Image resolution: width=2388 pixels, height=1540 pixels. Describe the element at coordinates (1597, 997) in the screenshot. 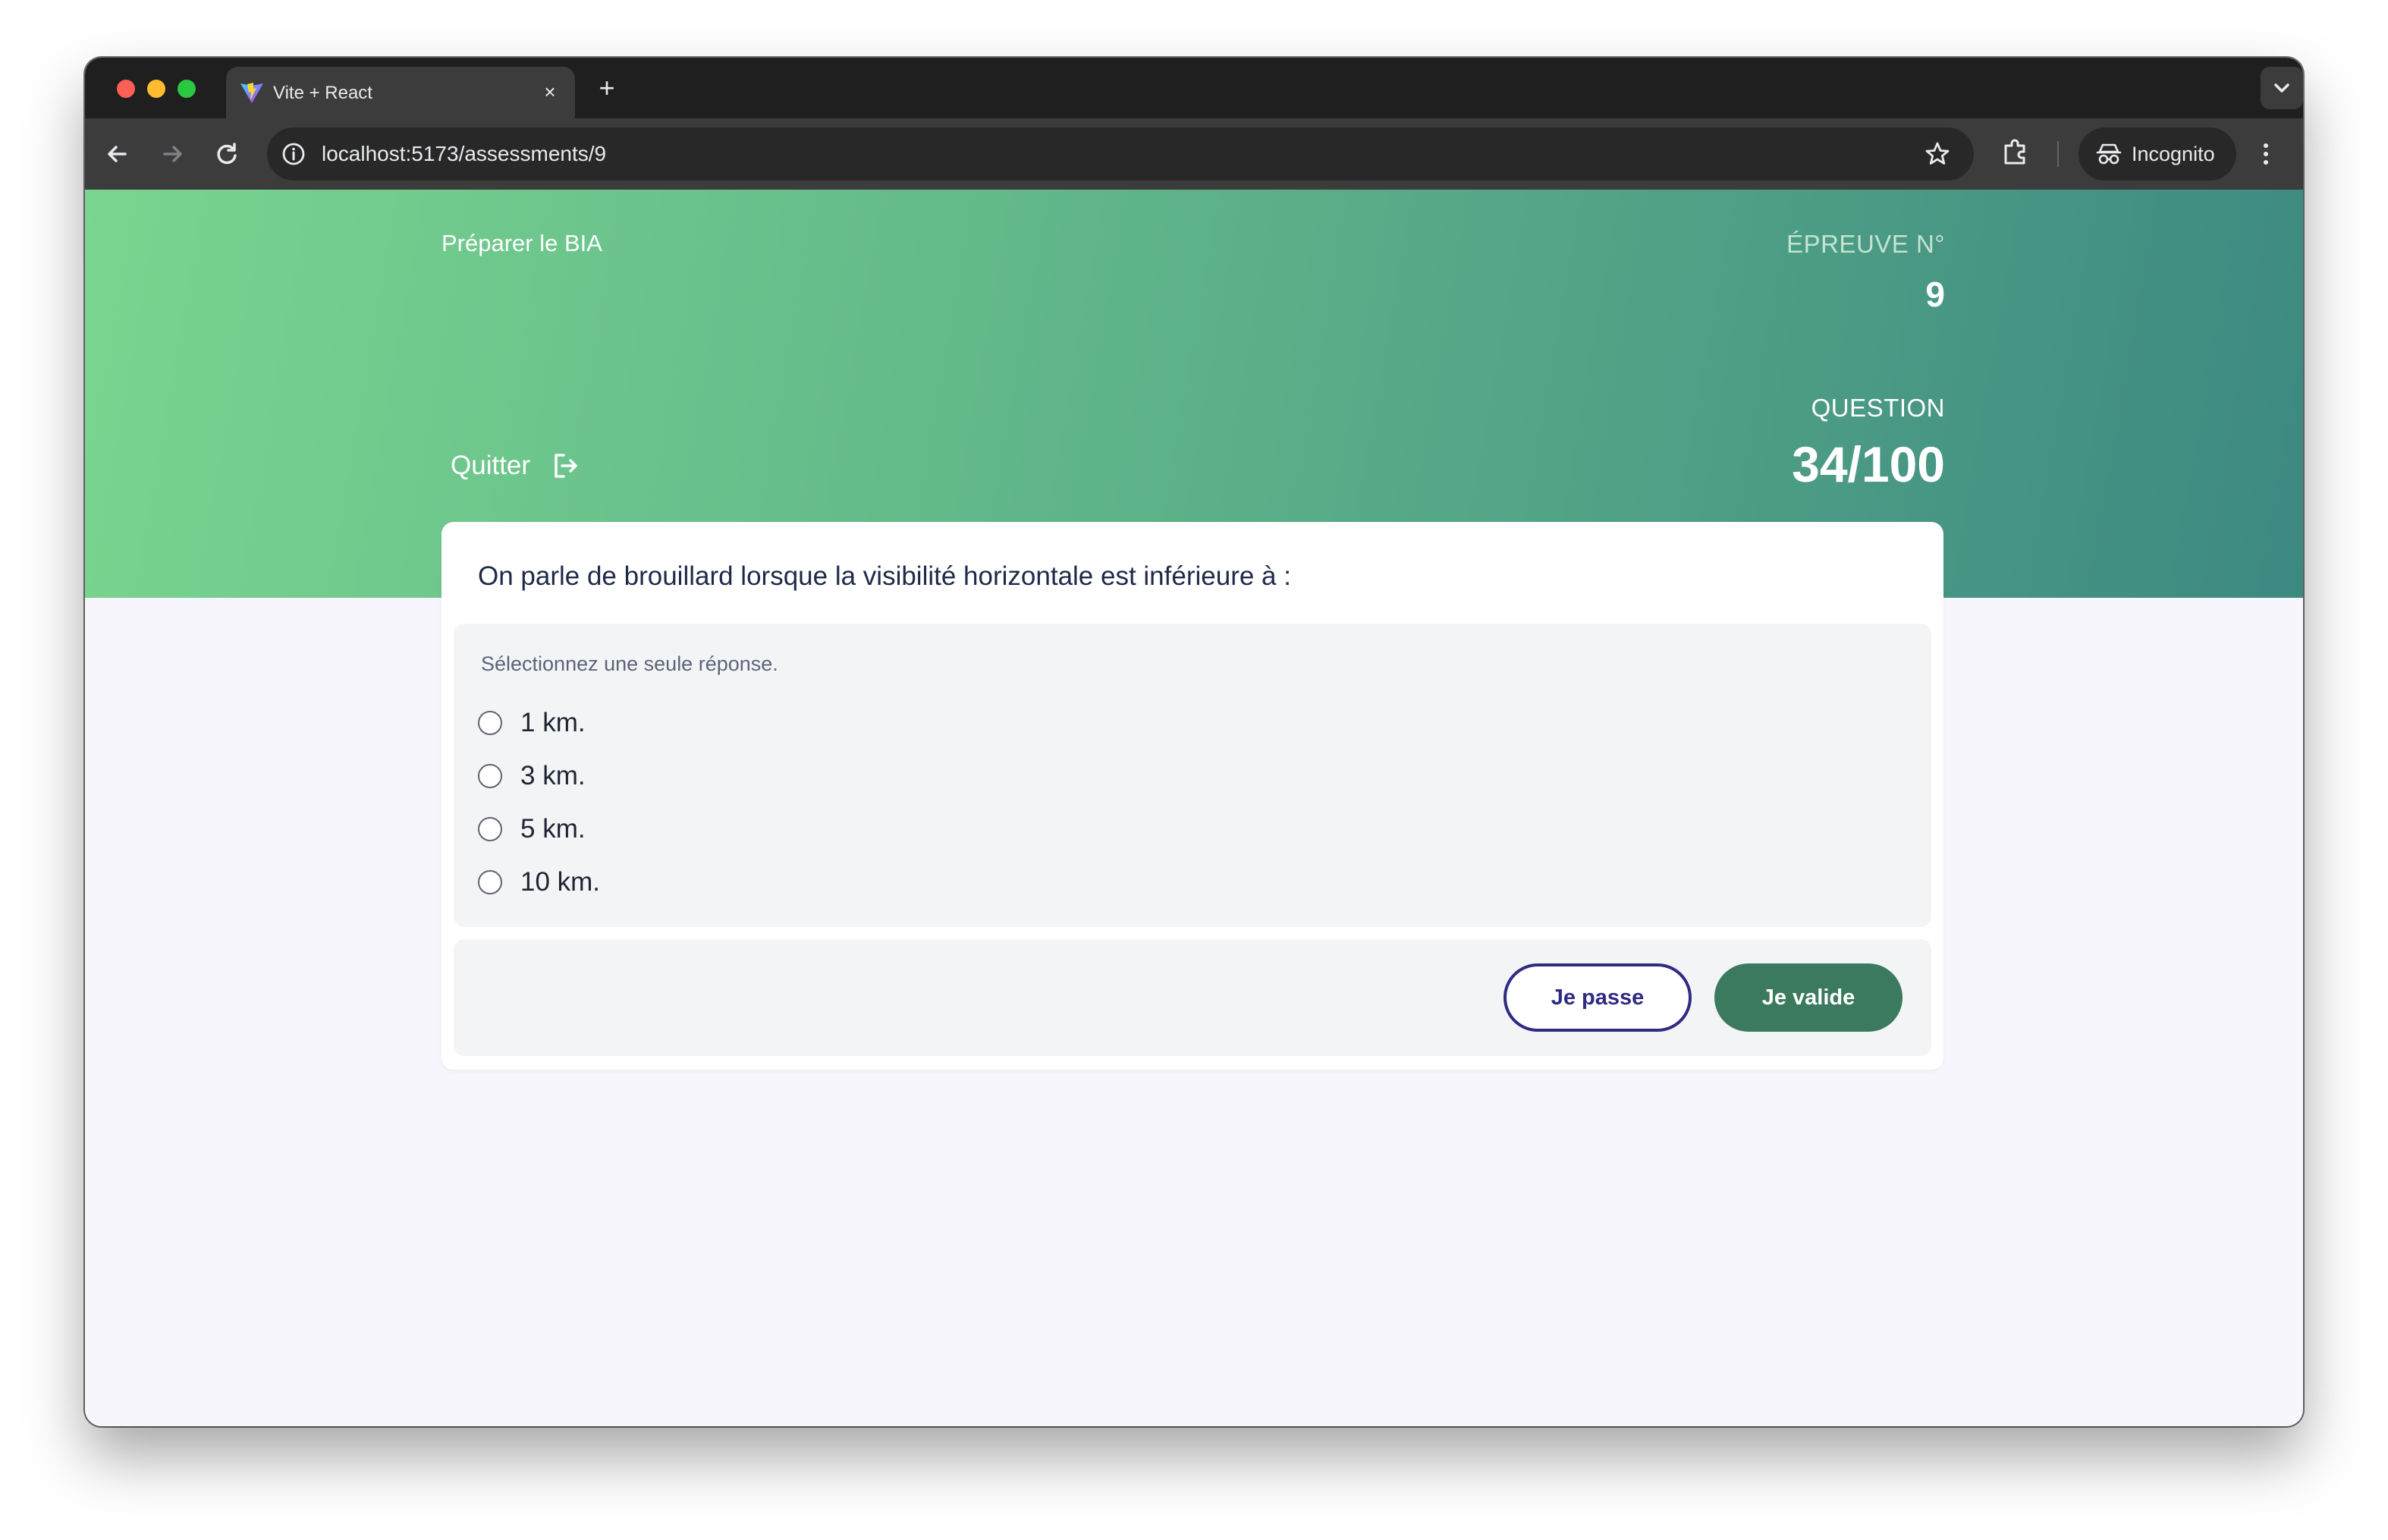

I see `skip-button: Je passe` at that location.